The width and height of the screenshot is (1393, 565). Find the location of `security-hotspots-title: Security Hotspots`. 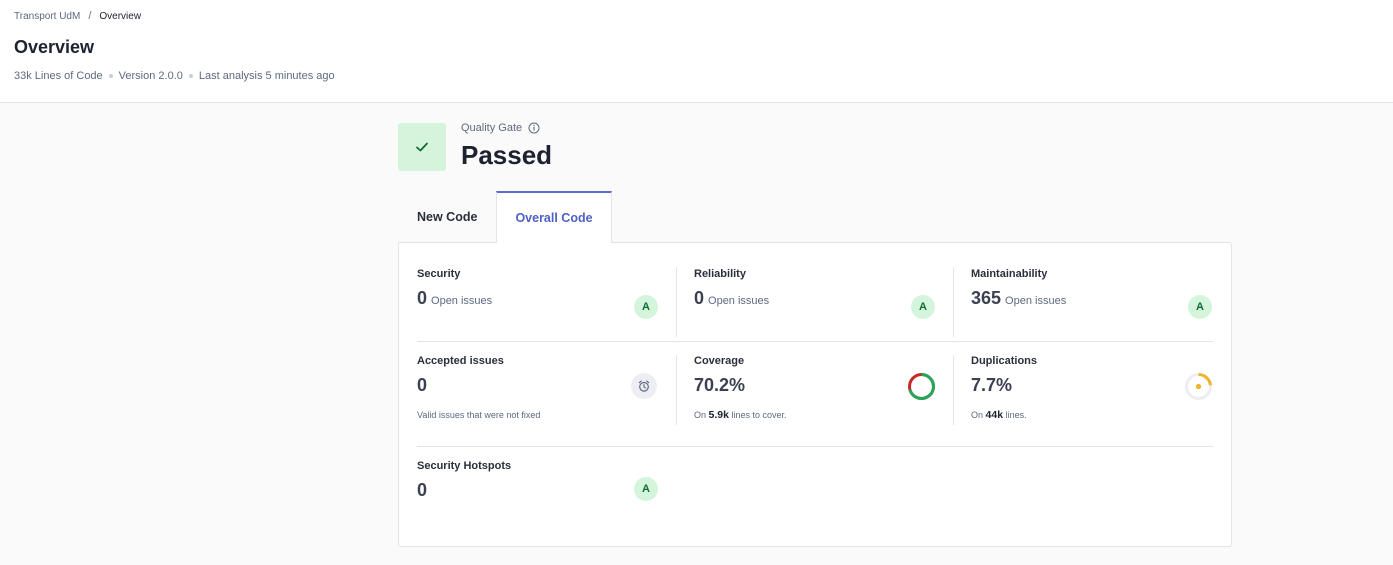

security-hotspots-title: Security Hotspots is located at coordinates (464, 466).